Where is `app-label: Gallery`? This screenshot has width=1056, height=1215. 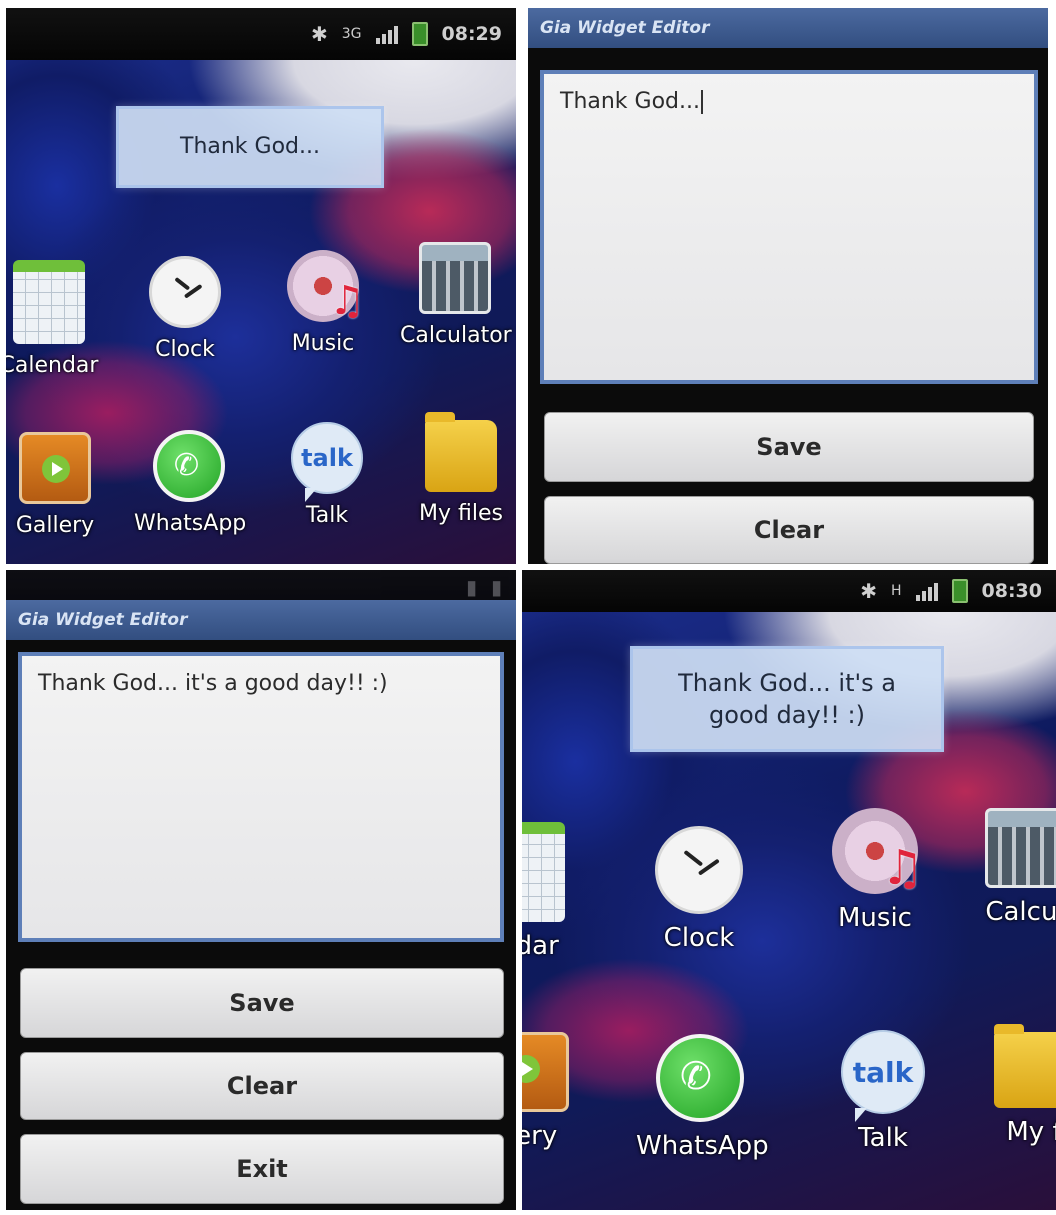 app-label: Gallery is located at coordinates (55, 525).